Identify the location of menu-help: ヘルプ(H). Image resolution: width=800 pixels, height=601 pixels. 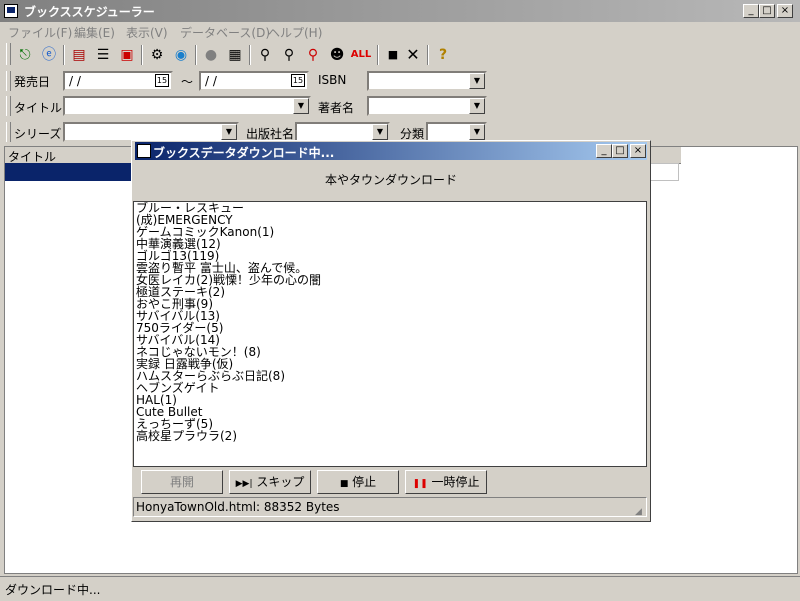
(295, 32).